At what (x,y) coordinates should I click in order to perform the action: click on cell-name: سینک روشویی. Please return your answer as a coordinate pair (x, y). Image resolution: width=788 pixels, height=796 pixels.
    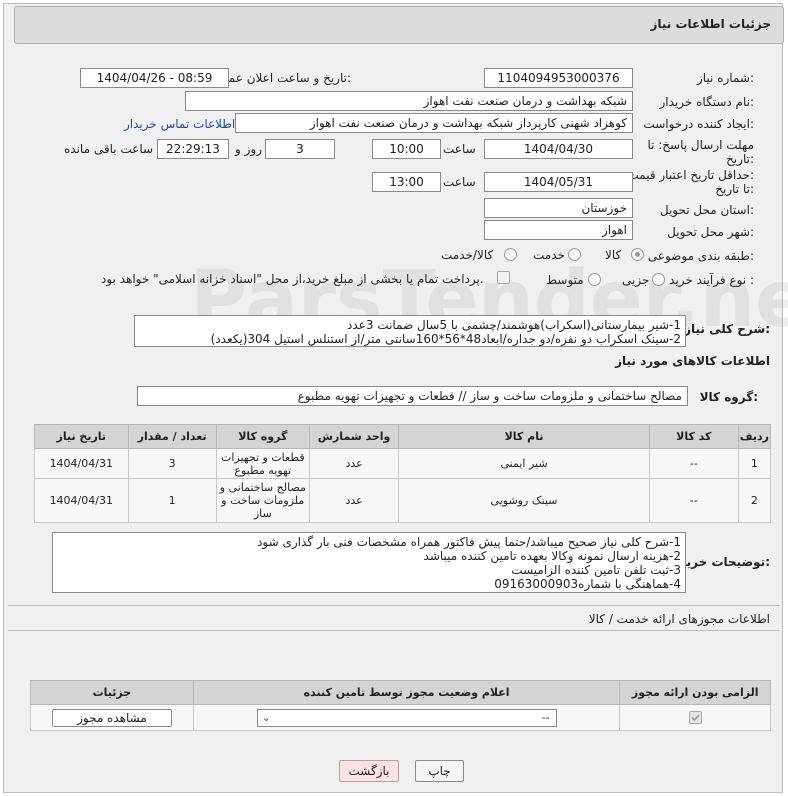
    Looking at the image, I should click on (524, 500).